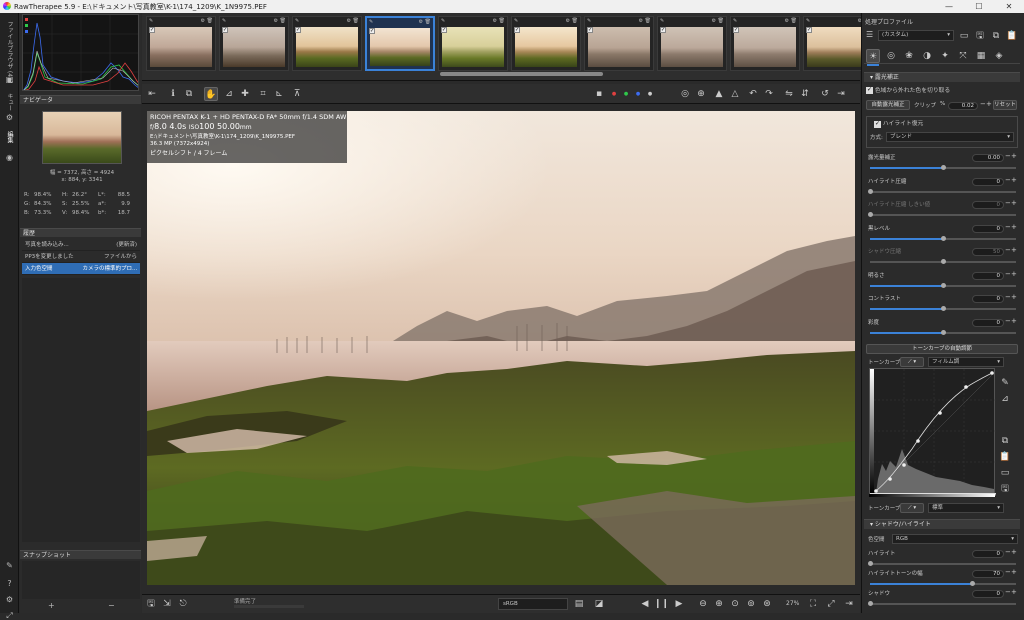  What do you see at coordinates (1005, 383) in the screenshot?
I see `curve-edit-point-icon: ✎` at bounding box center [1005, 383].